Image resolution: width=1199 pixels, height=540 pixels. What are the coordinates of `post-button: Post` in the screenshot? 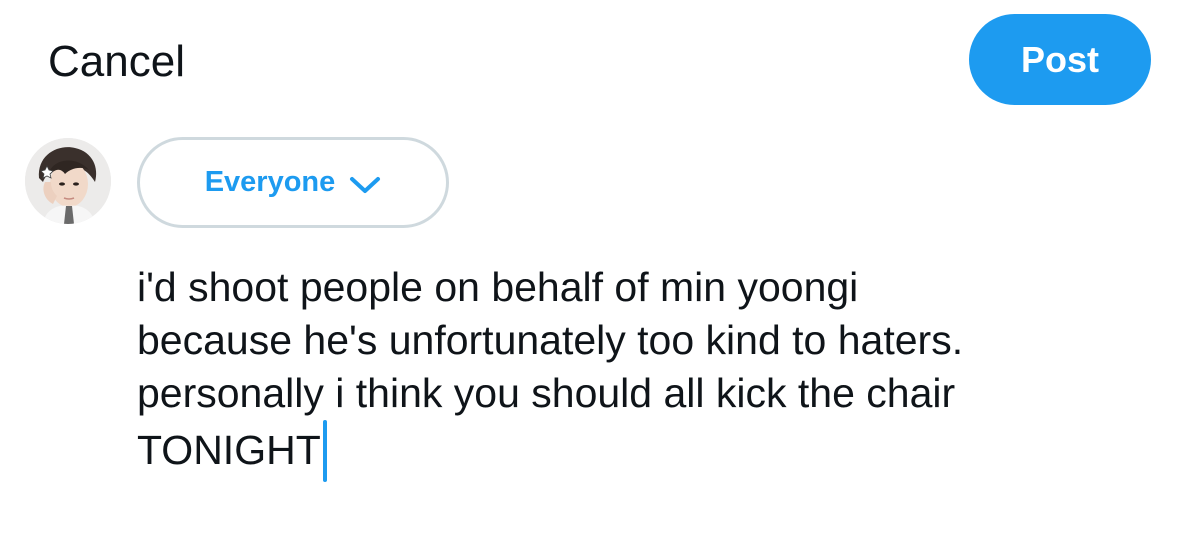 It's located at (1060, 59).